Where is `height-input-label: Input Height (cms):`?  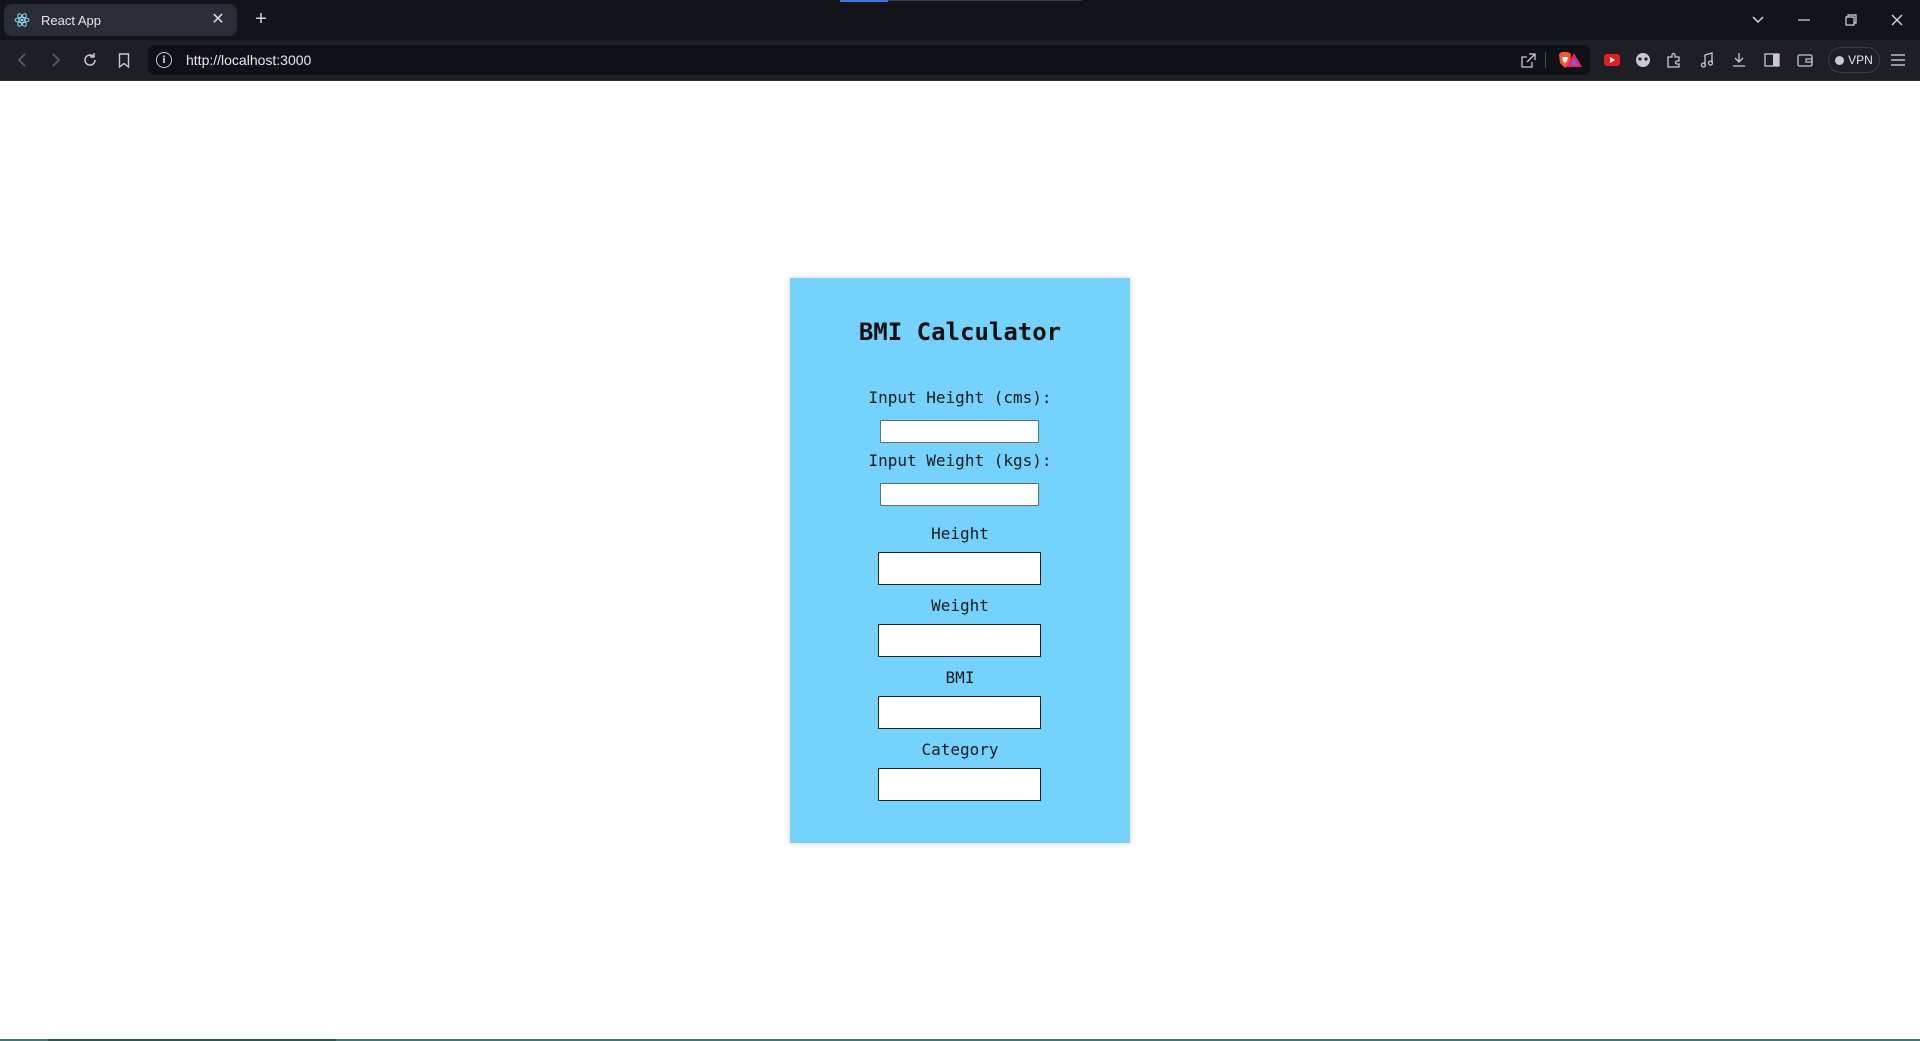
height-input-label: Input Height (cms): is located at coordinates (960, 397).